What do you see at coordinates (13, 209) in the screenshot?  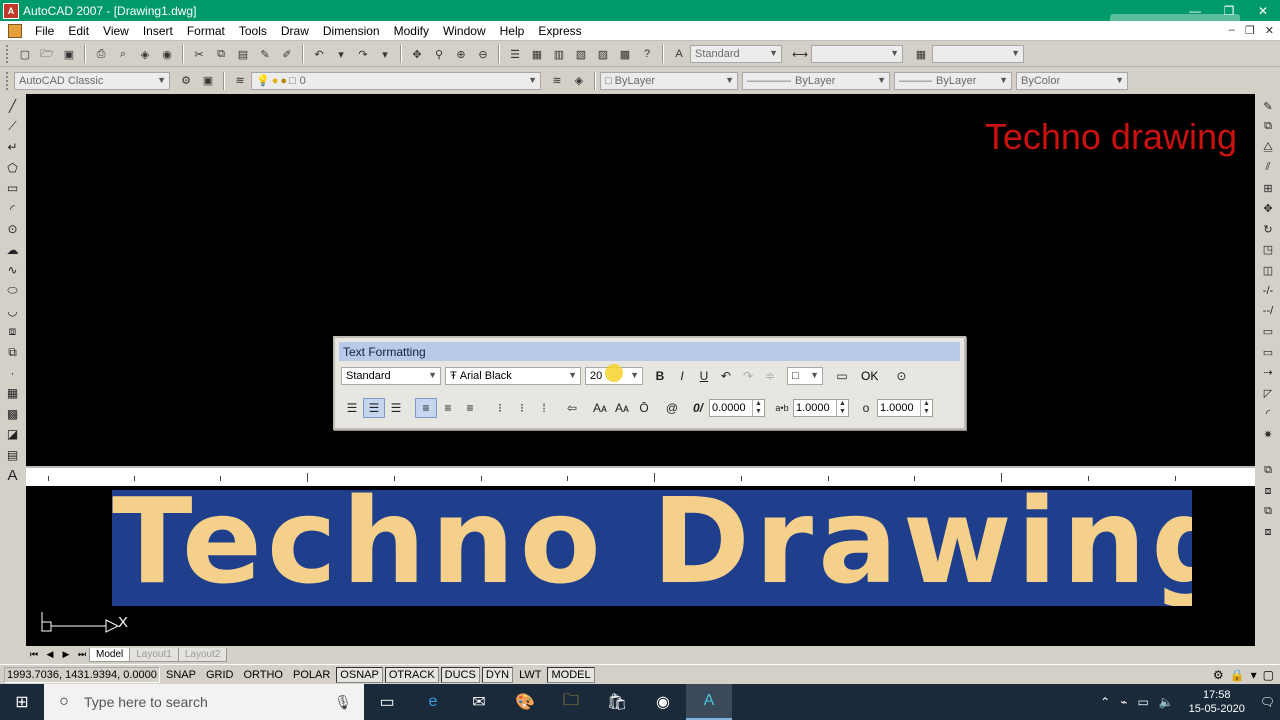 I see `arc-icon: ◜` at bounding box center [13, 209].